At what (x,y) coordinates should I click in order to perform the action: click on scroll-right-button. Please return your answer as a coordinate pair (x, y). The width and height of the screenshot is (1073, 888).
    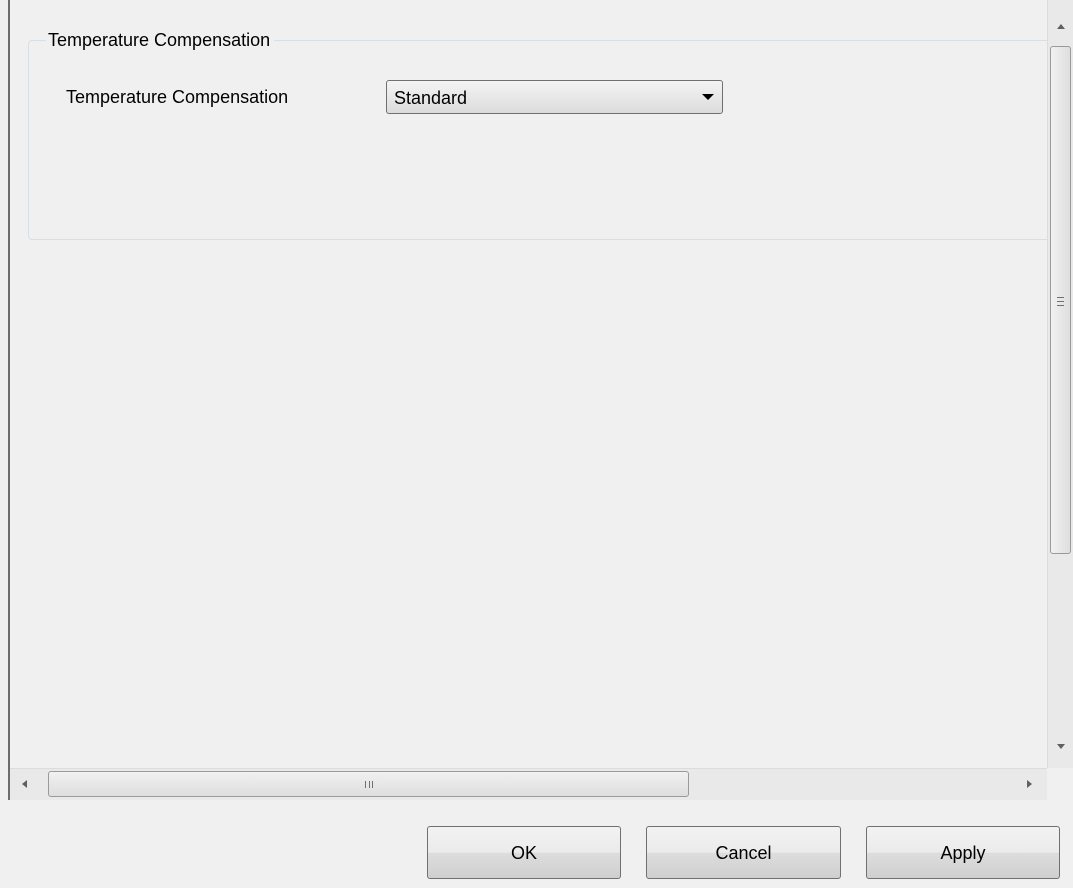
    Looking at the image, I should click on (1030, 784).